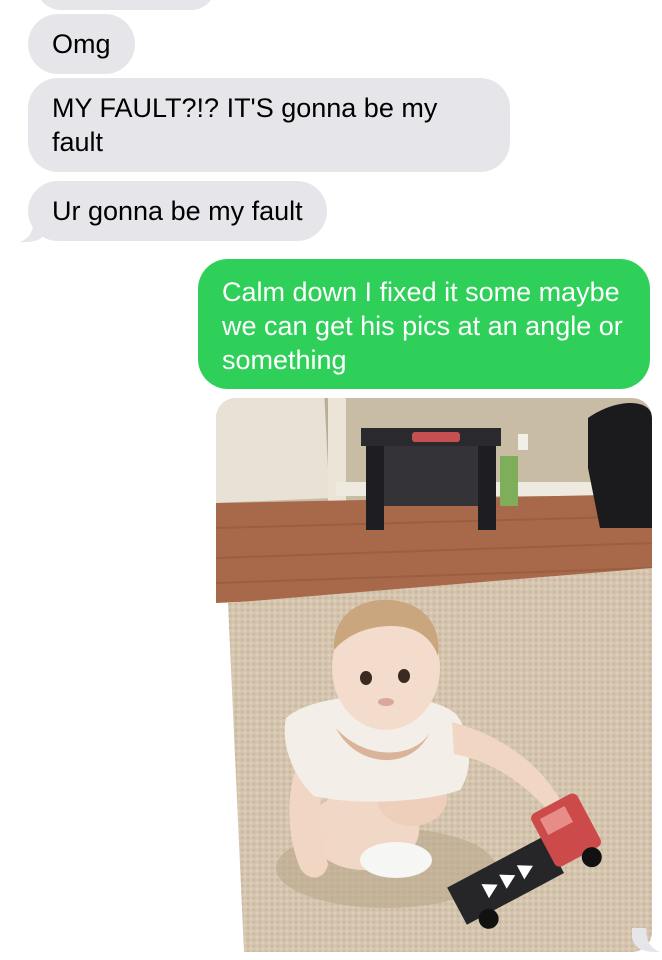  Describe the element at coordinates (245, 125) in the screenshot. I see `message-text: MY FAULT?!? IT'S gonna be my fault` at that location.